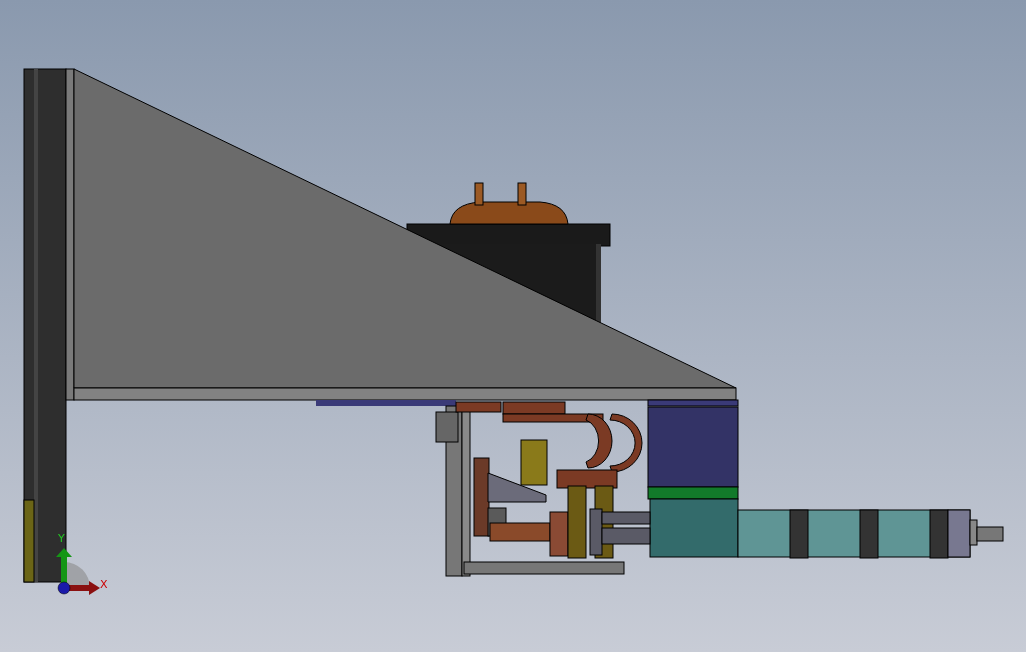  I want to click on x-axis-label: X, so click(104, 584).